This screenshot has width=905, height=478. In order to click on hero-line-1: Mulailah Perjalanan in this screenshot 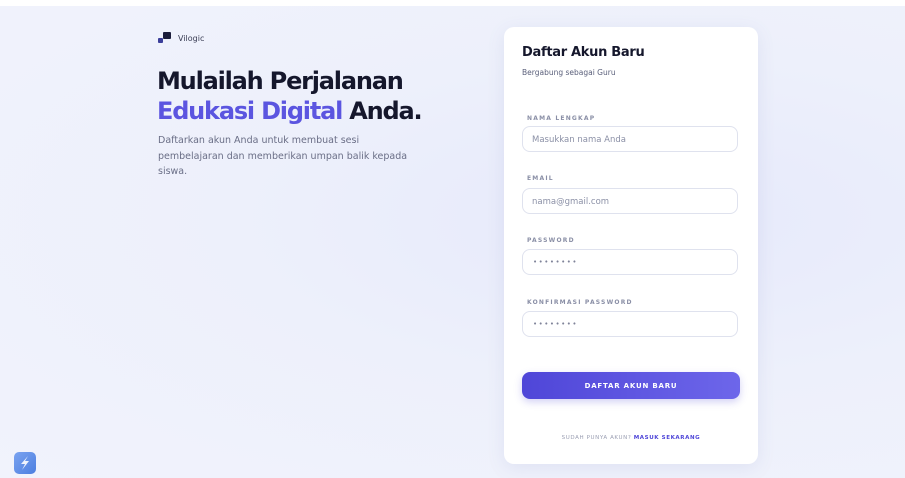, I will do `click(280, 81)`.